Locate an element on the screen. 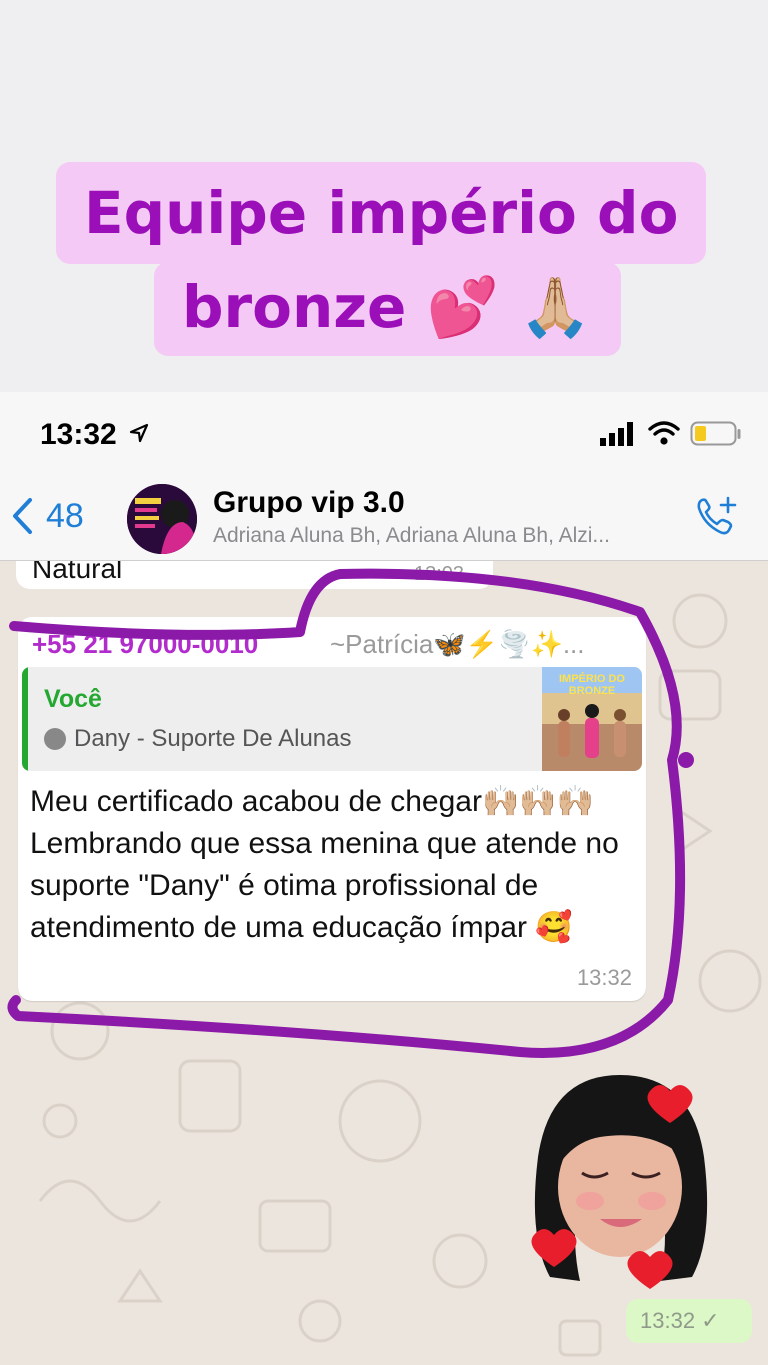  message-time: 13:32 is located at coordinates (604, 977).